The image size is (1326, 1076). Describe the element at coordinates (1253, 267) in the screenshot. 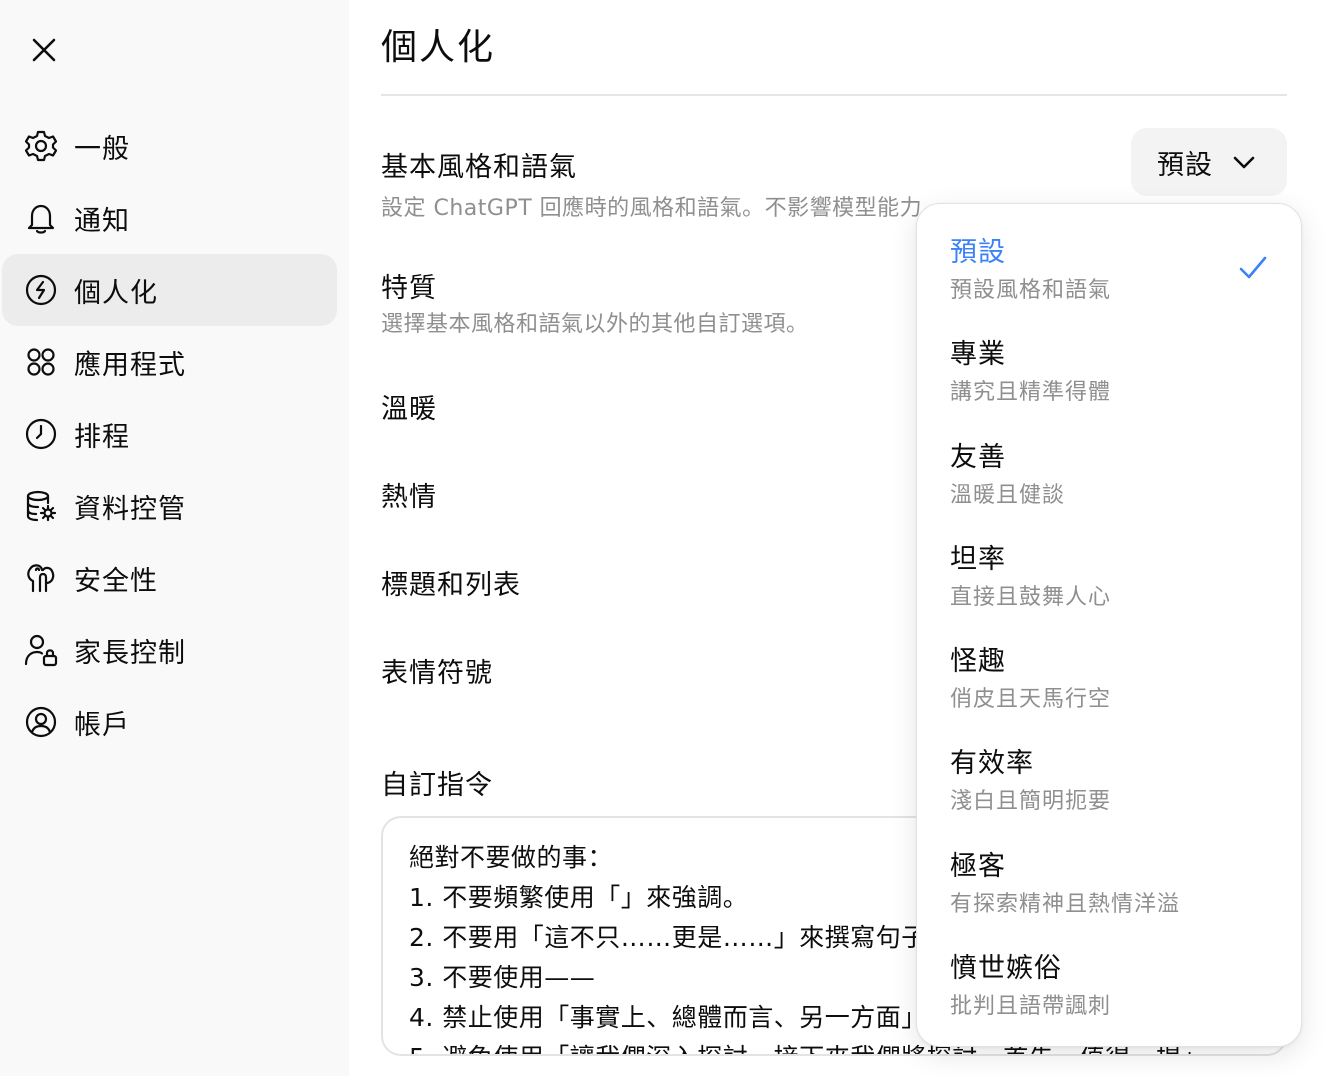

I see `checkmark-icon` at that location.